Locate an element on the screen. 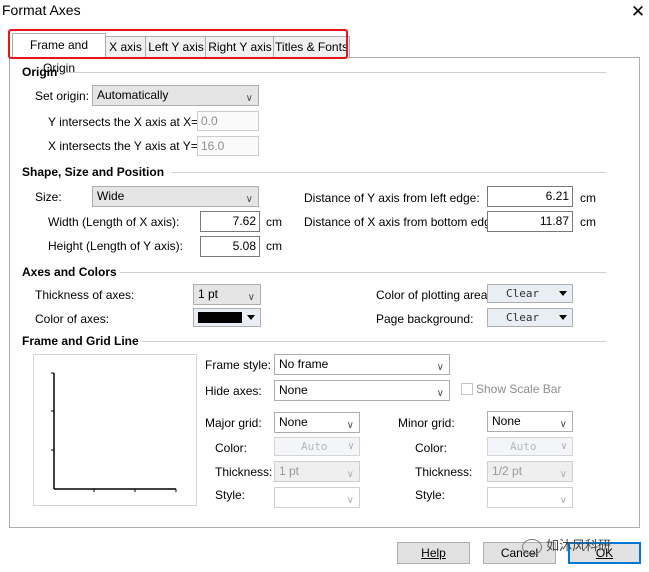  minor-style-label: Style: is located at coordinates (430, 495).